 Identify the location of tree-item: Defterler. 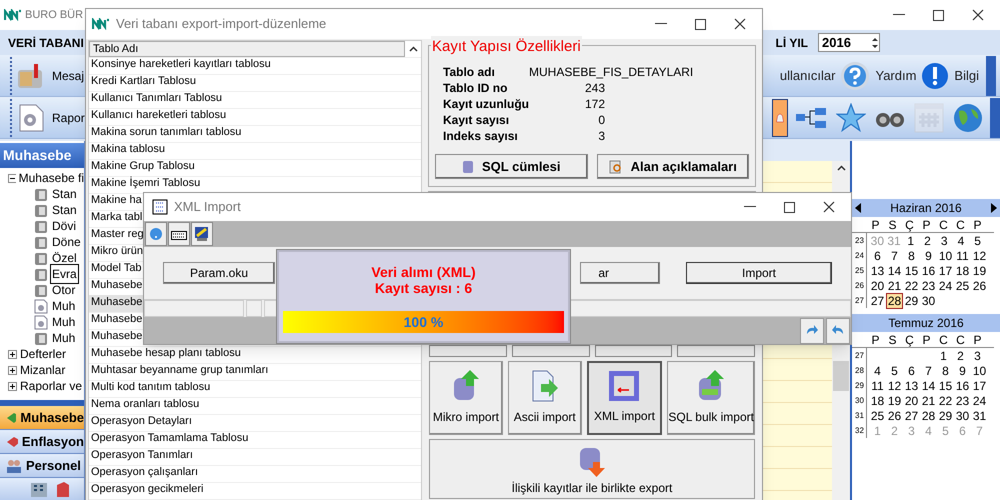
(43, 354).